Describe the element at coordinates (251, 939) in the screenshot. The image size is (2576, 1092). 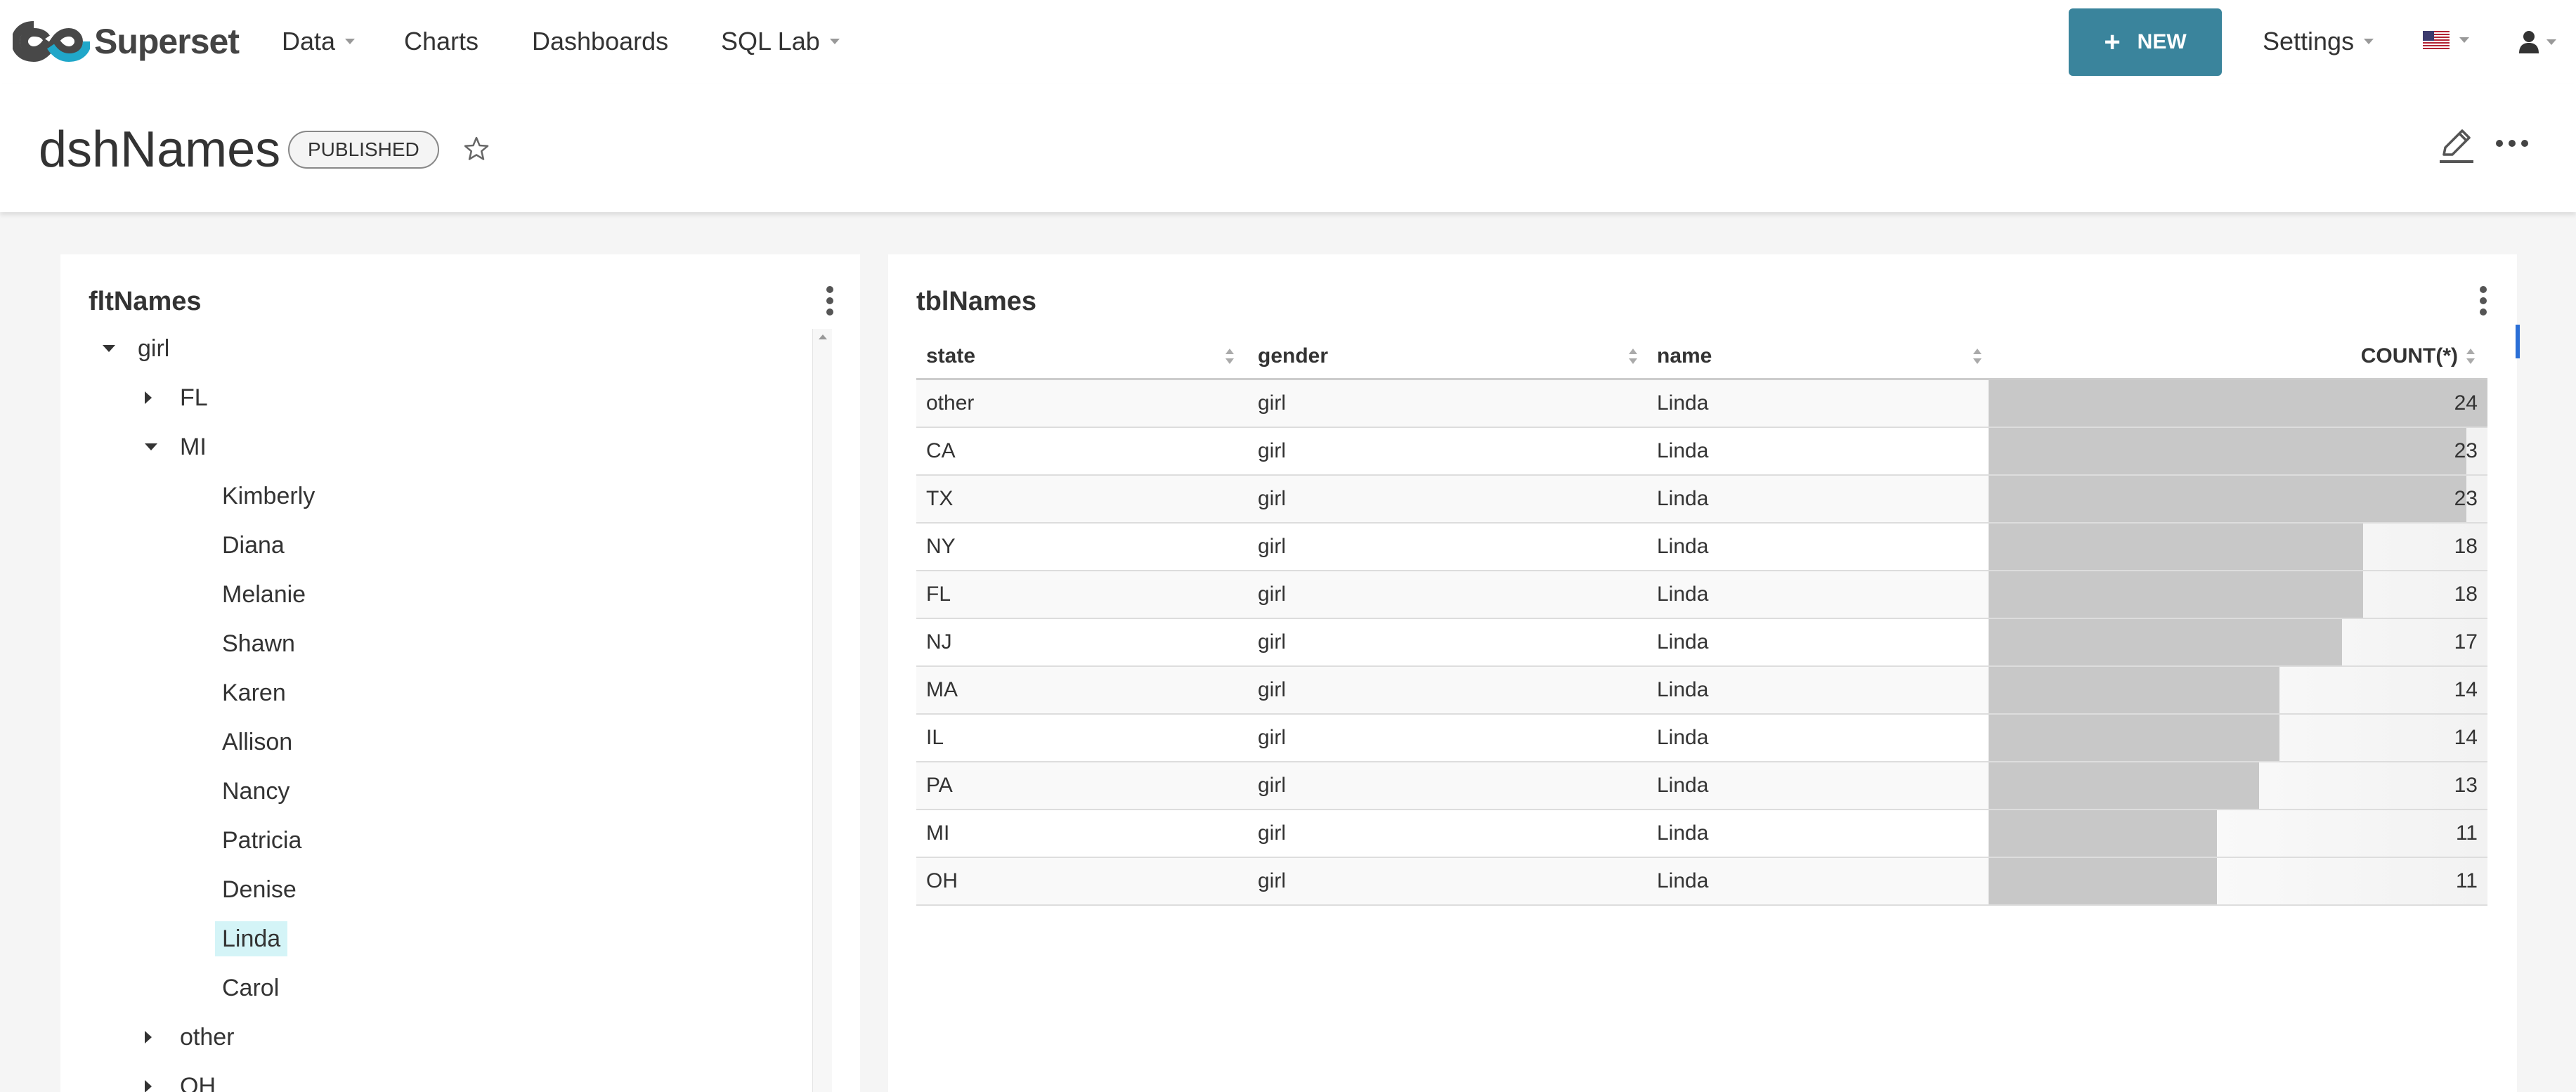
I see `tree-leaf-linda-selected: Linda` at that location.